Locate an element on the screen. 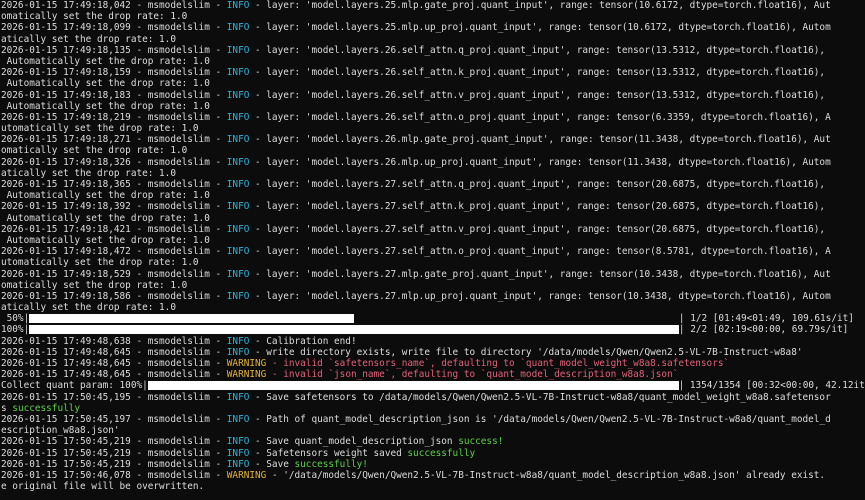 The width and height of the screenshot is (865, 500). progress-stats: | 1/2 [01:49<01:49, 109.61s/it] is located at coordinates (766, 319).